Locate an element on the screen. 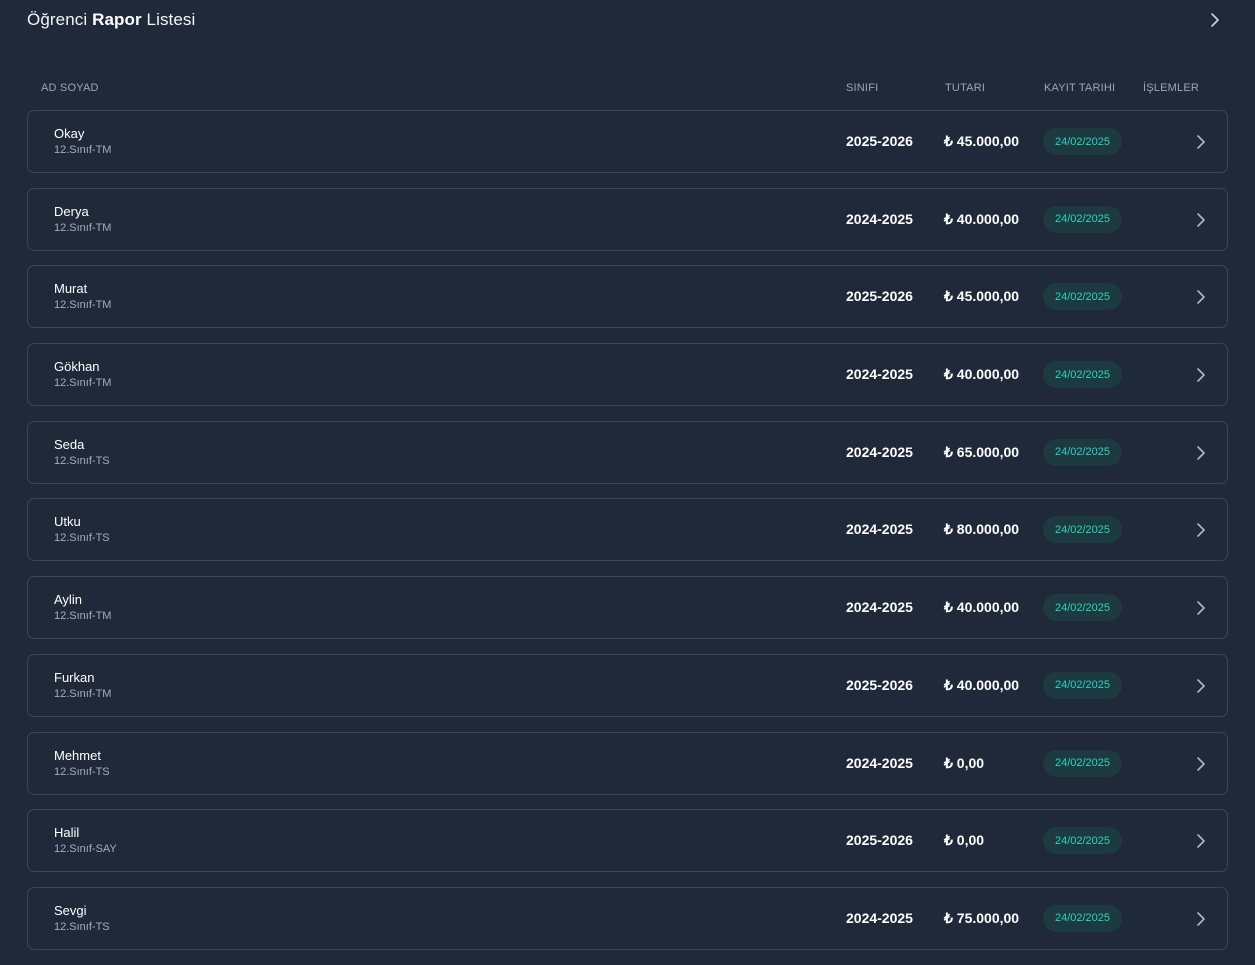  student-name: Okay is located at coordinates (69, 133).